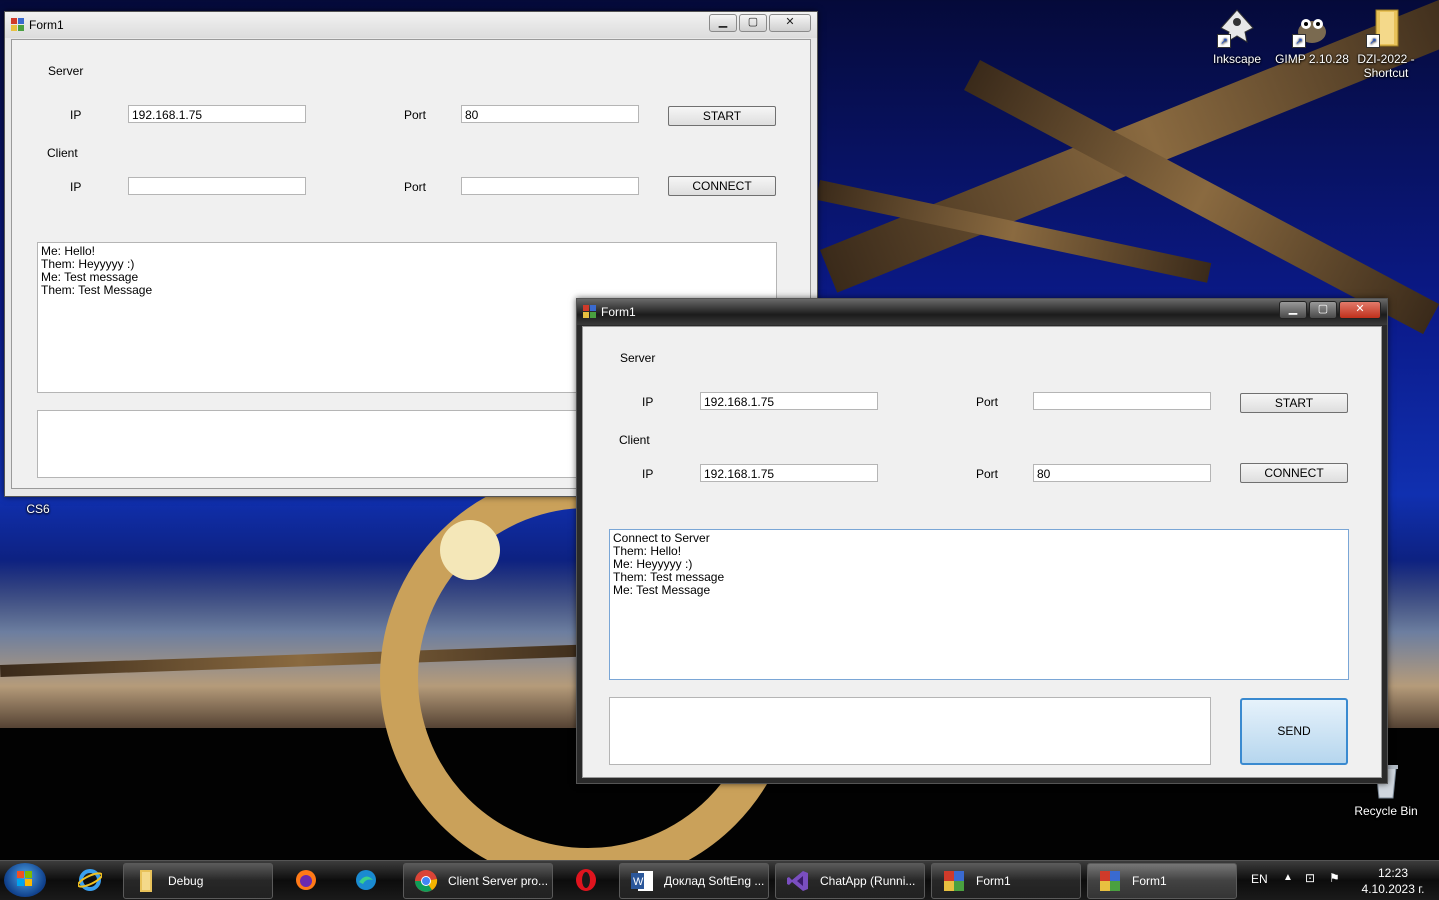 This screenshot has width=1439, height=900. What do you see at coordinates (1312, 28) in the screenshot?
I see `gimp-icon: ↗` at bounding box center [1312, 28].